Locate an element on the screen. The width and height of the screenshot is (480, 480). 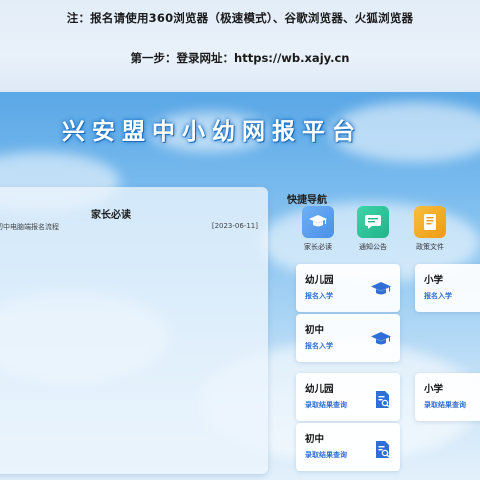
card-kindergarten-enroll: 幼儿园 报名入学 is located at coordinates (348, 288).